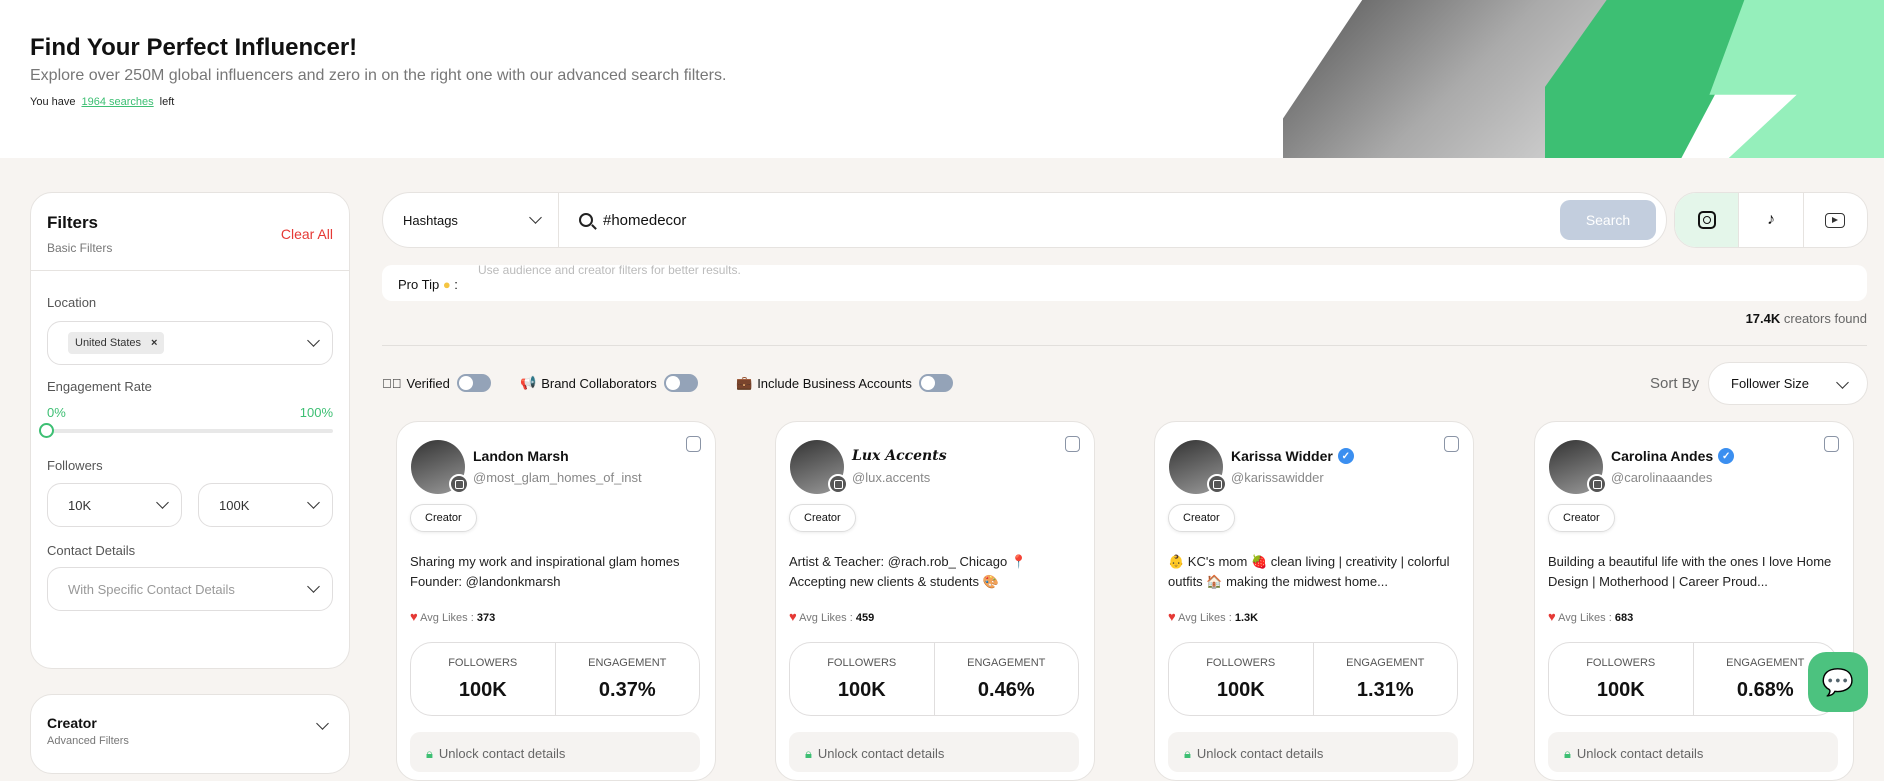  Describe the element at coordinates (473, 383) in the screenshot. I see `verified-toggle` at that location.